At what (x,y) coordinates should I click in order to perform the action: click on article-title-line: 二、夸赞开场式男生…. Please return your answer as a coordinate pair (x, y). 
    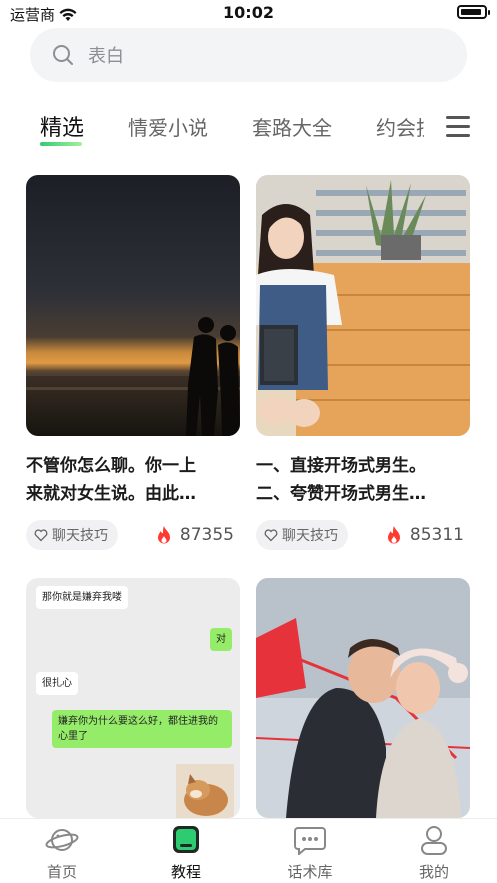
    Looking at the image, I should click on (341, 494).